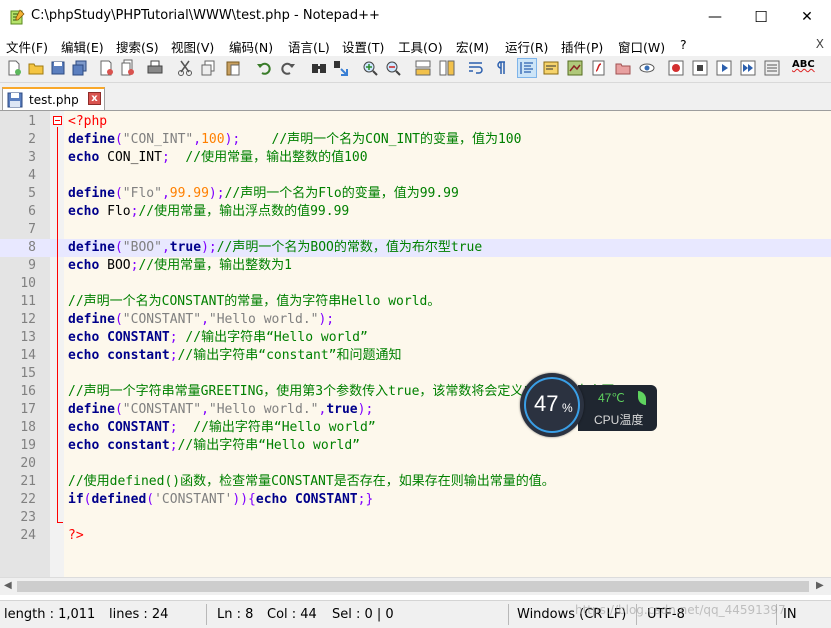 The height and width of the screenshot is (628, 831). I want to click on code-line: 20, so click(415, 464).